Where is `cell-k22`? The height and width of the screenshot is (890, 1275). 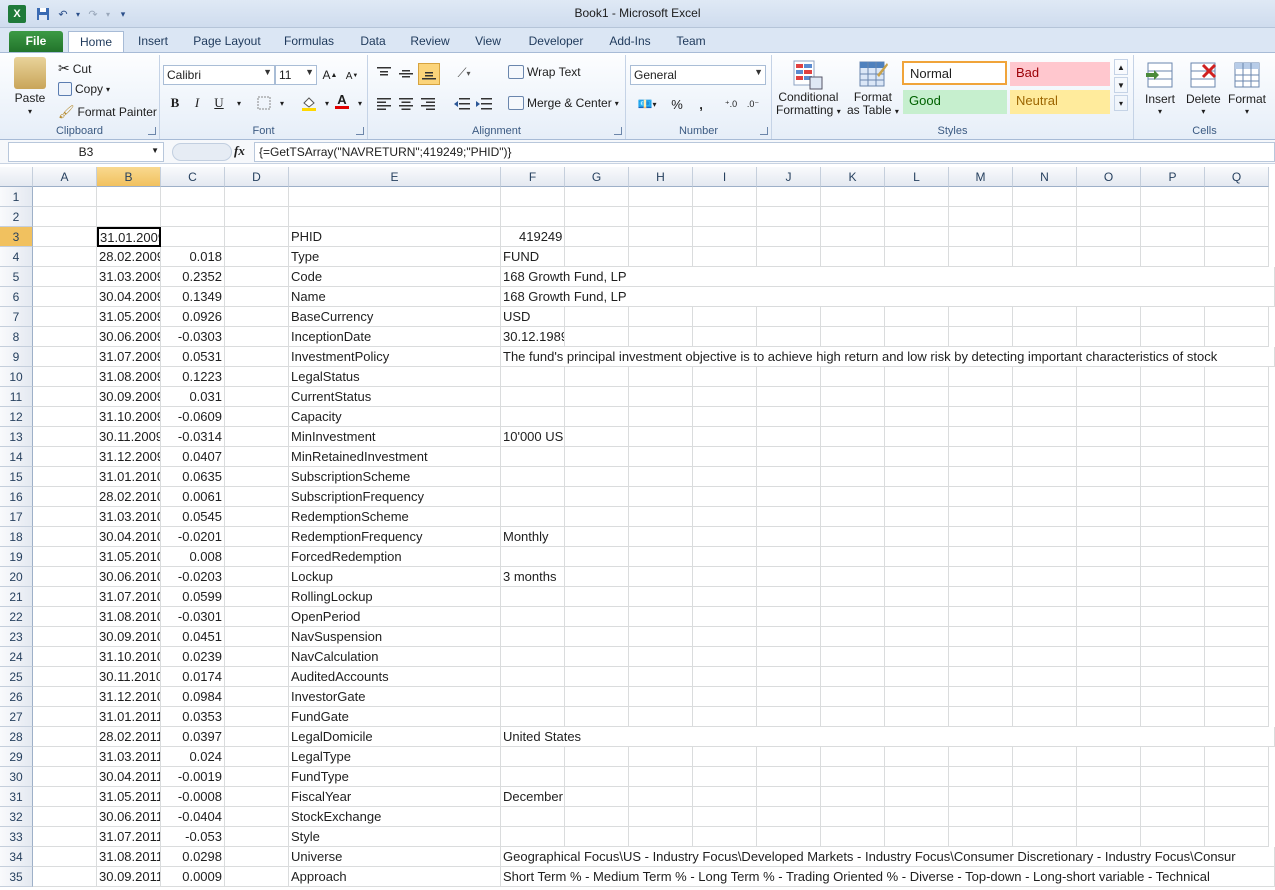 cell-k22 is located at coordinates (853, 617).